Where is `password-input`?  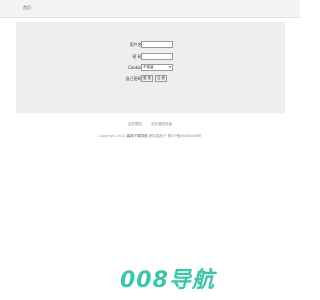 password-input is located at coordinates (157, 56).